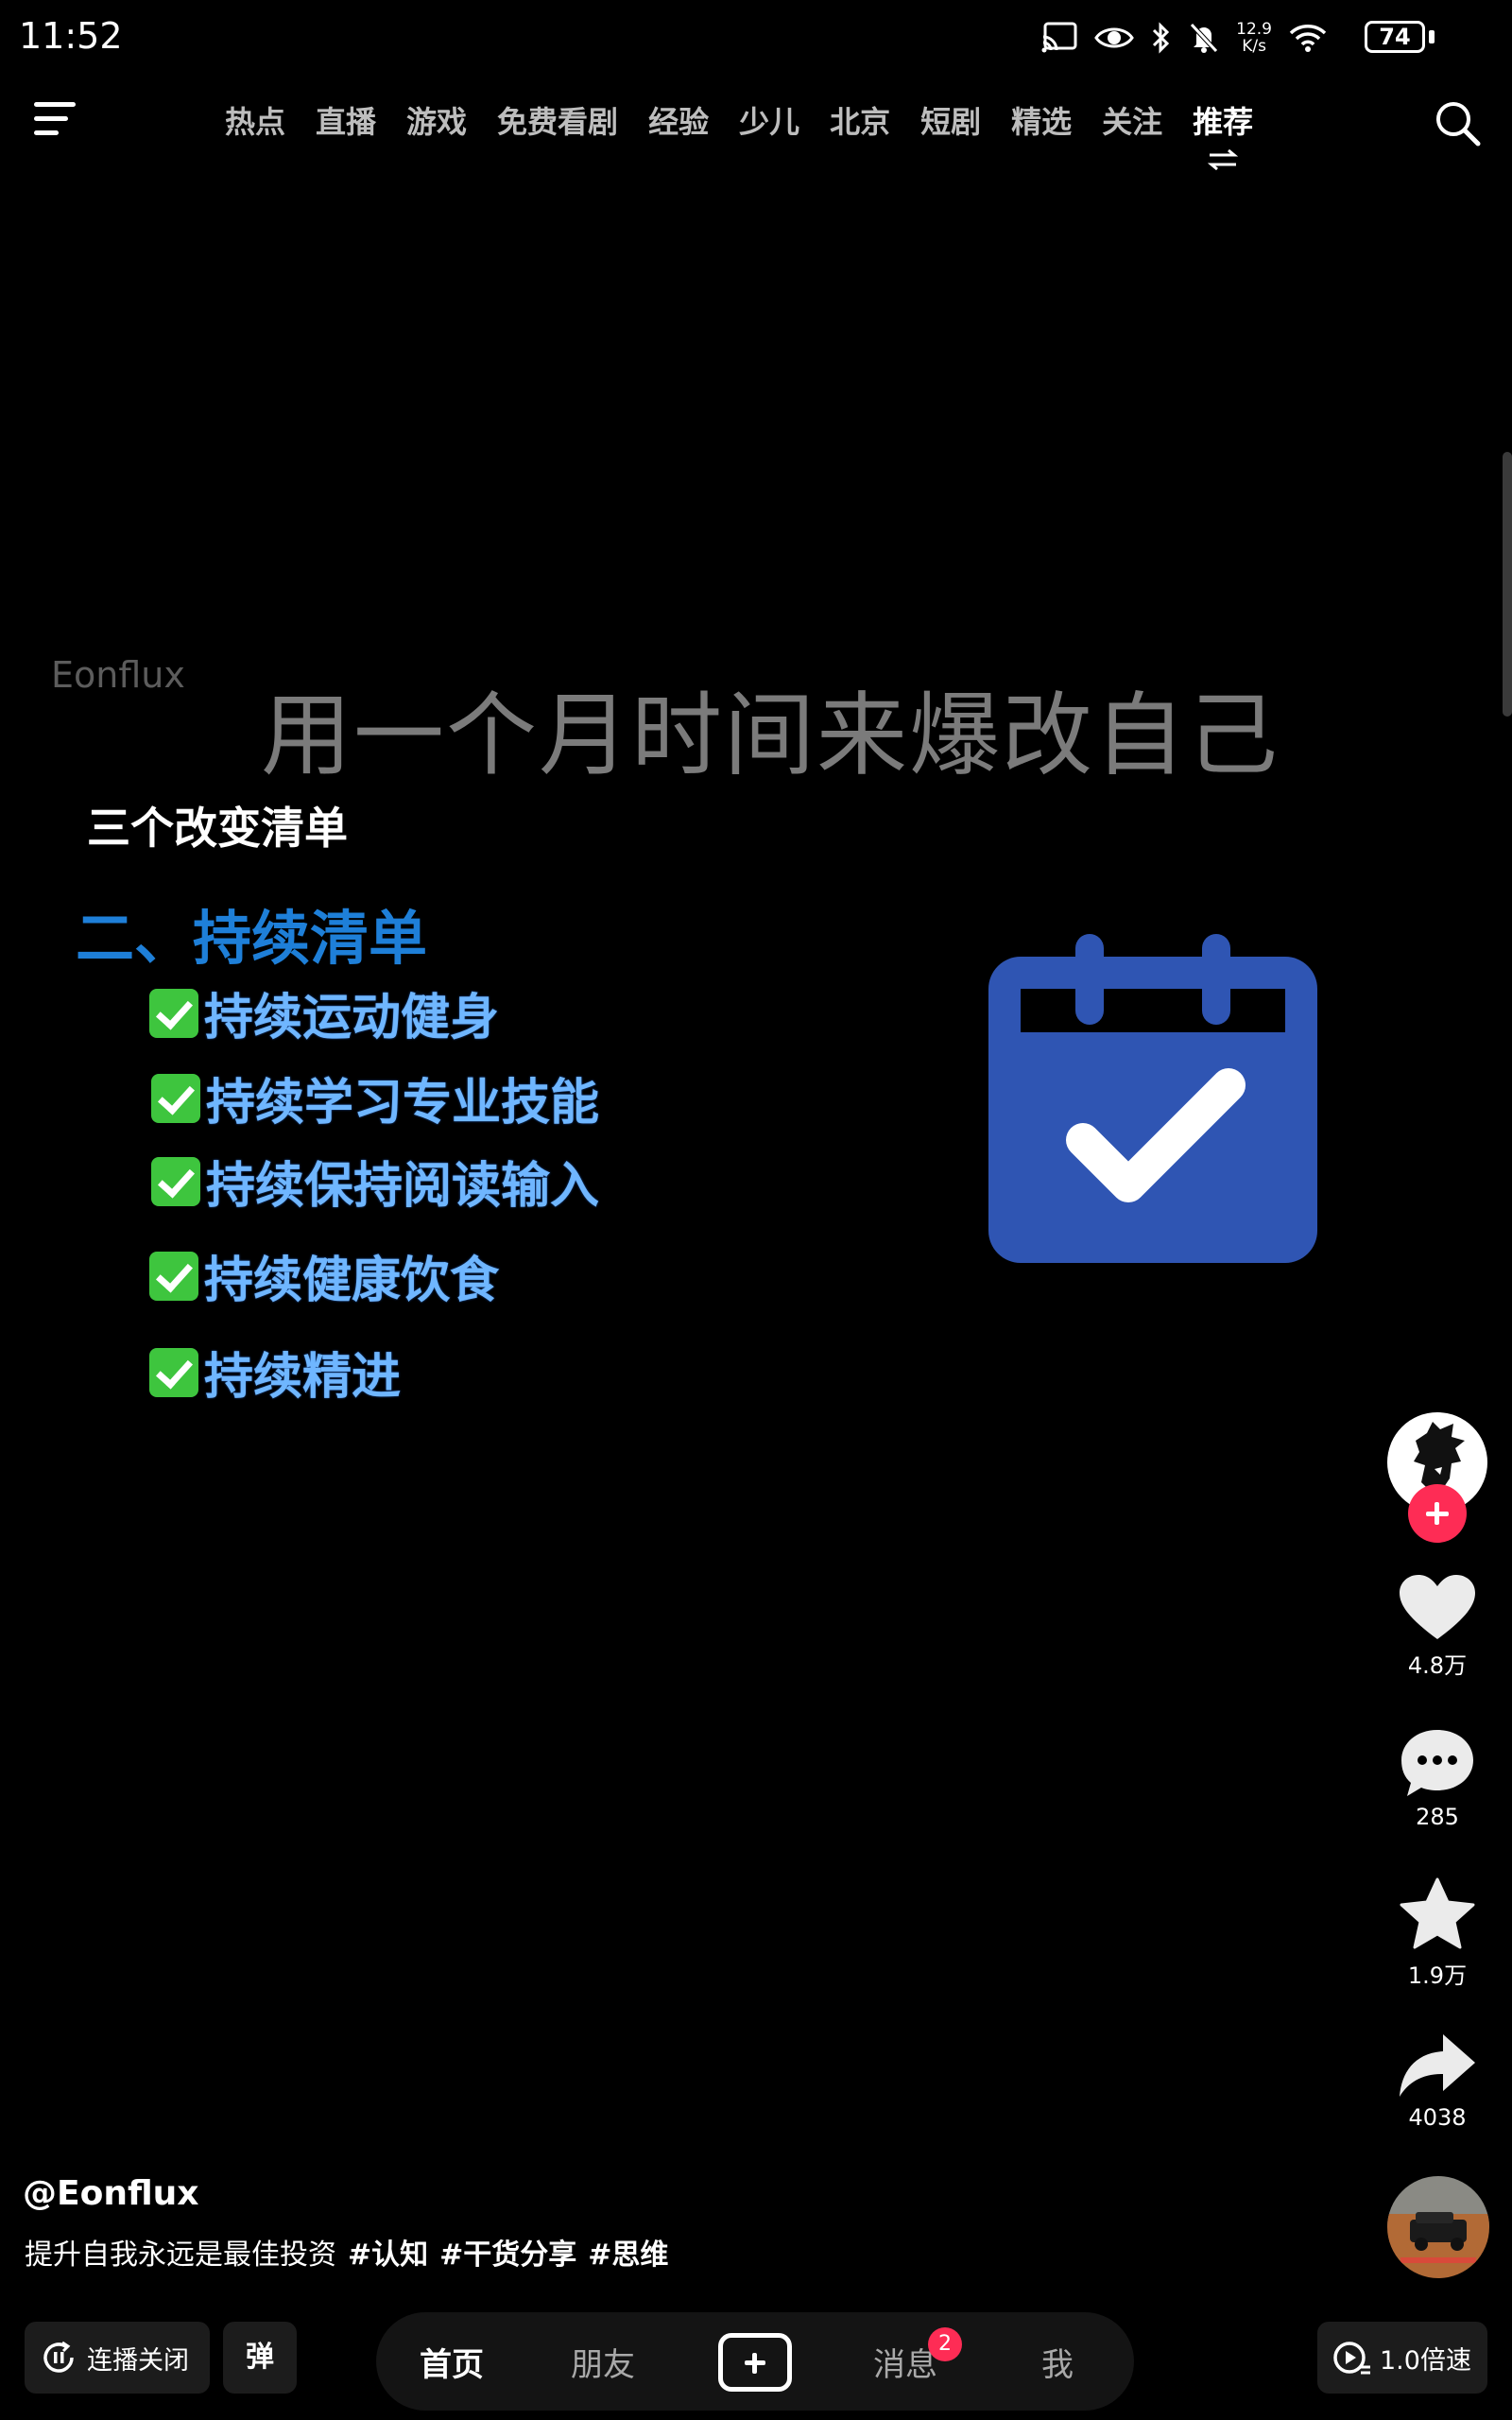  I want to click on video-title: 用一个月时间来爆改自己, so click(770, 735).